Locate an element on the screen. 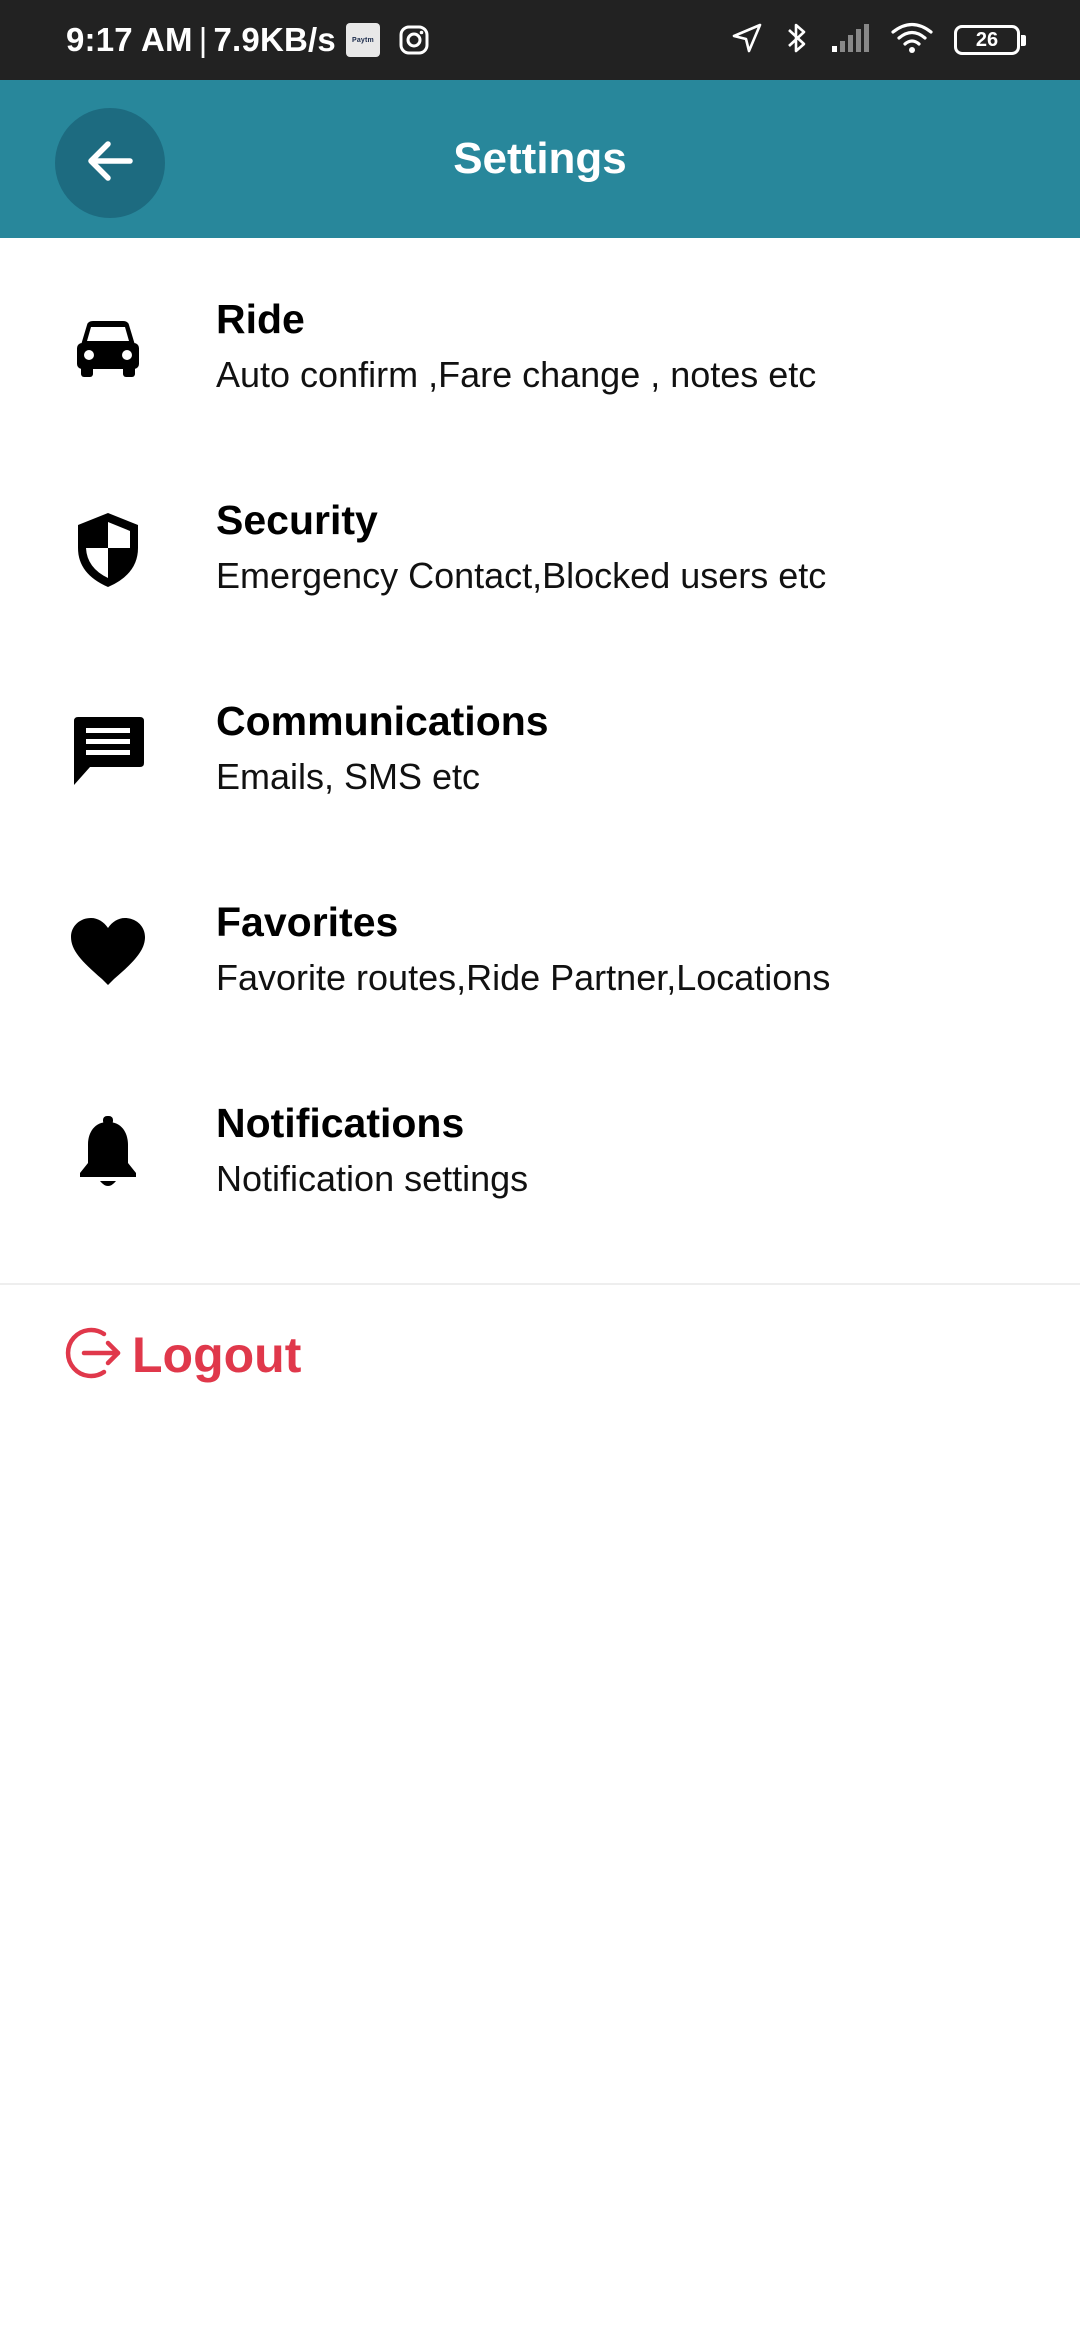  status-left: 9:17 AM | 7.9KB/s Paytm is located at coordinates (248, 40).